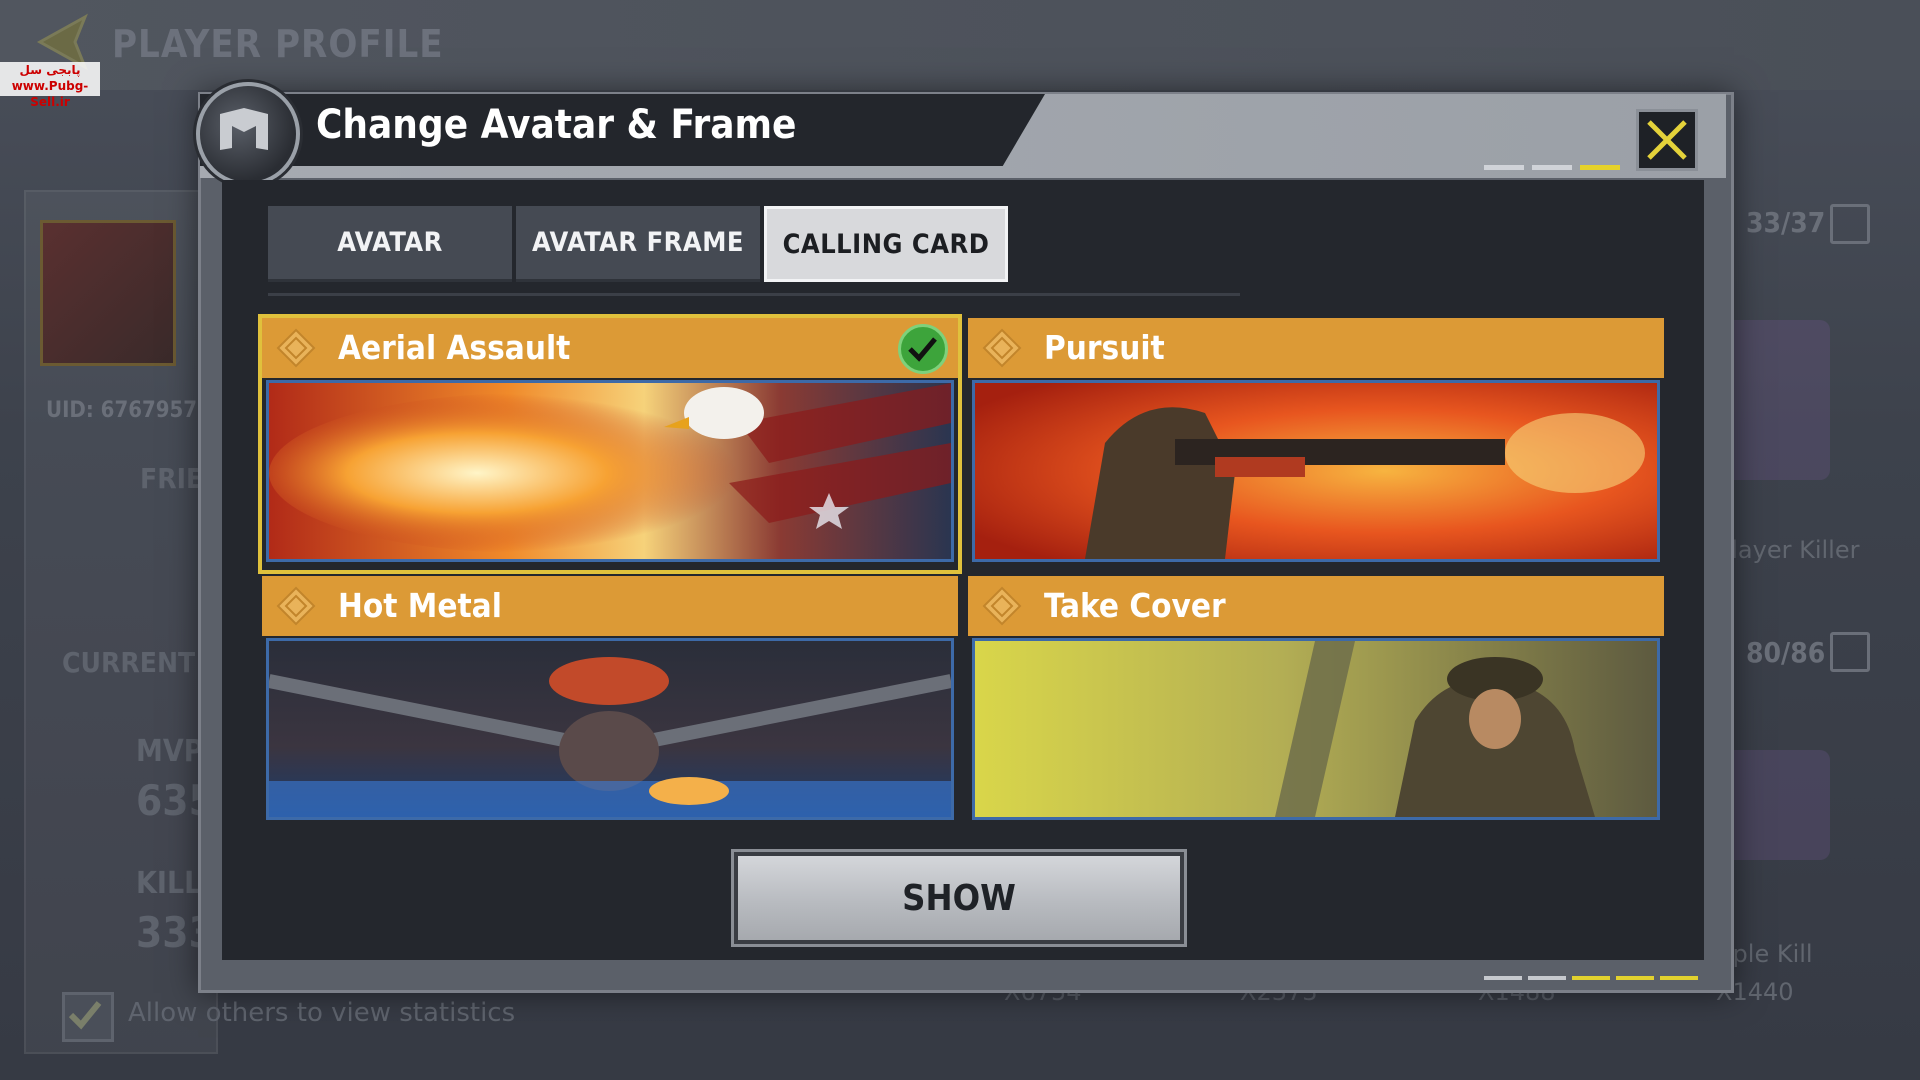  I want to click on calling-card-hot-metal: Hot Metal, so click(610, 702).